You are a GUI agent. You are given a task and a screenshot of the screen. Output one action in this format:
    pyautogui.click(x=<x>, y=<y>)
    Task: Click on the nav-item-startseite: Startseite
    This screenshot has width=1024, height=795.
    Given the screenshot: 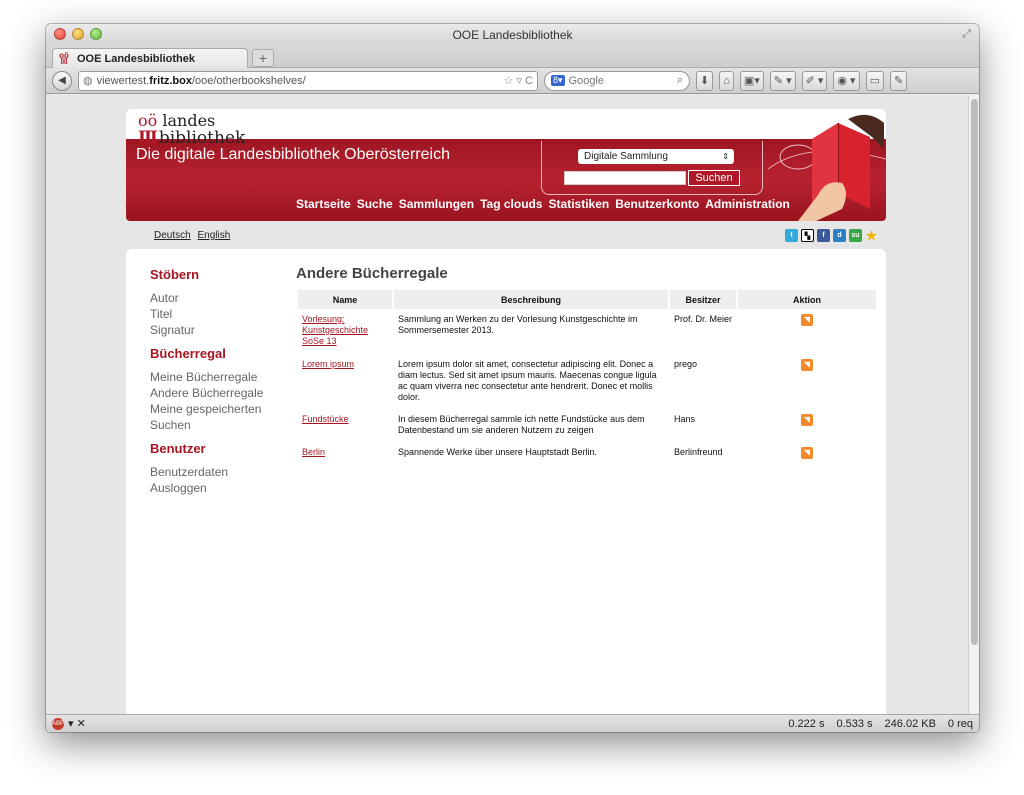 What is the action you would take?
    pyautogui.click(x=323, y=204)
    